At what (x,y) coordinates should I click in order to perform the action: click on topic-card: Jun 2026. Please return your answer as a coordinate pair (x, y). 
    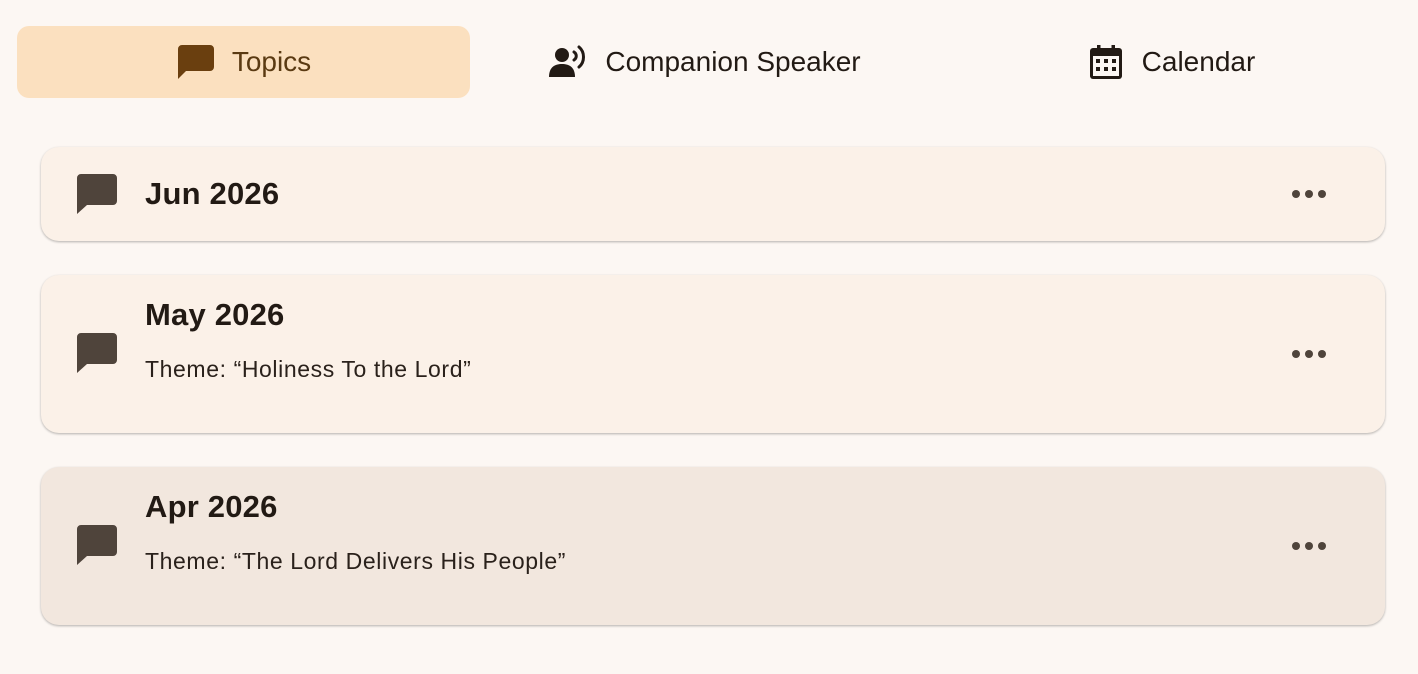
    Looking at the image, I should click on (713, 194).